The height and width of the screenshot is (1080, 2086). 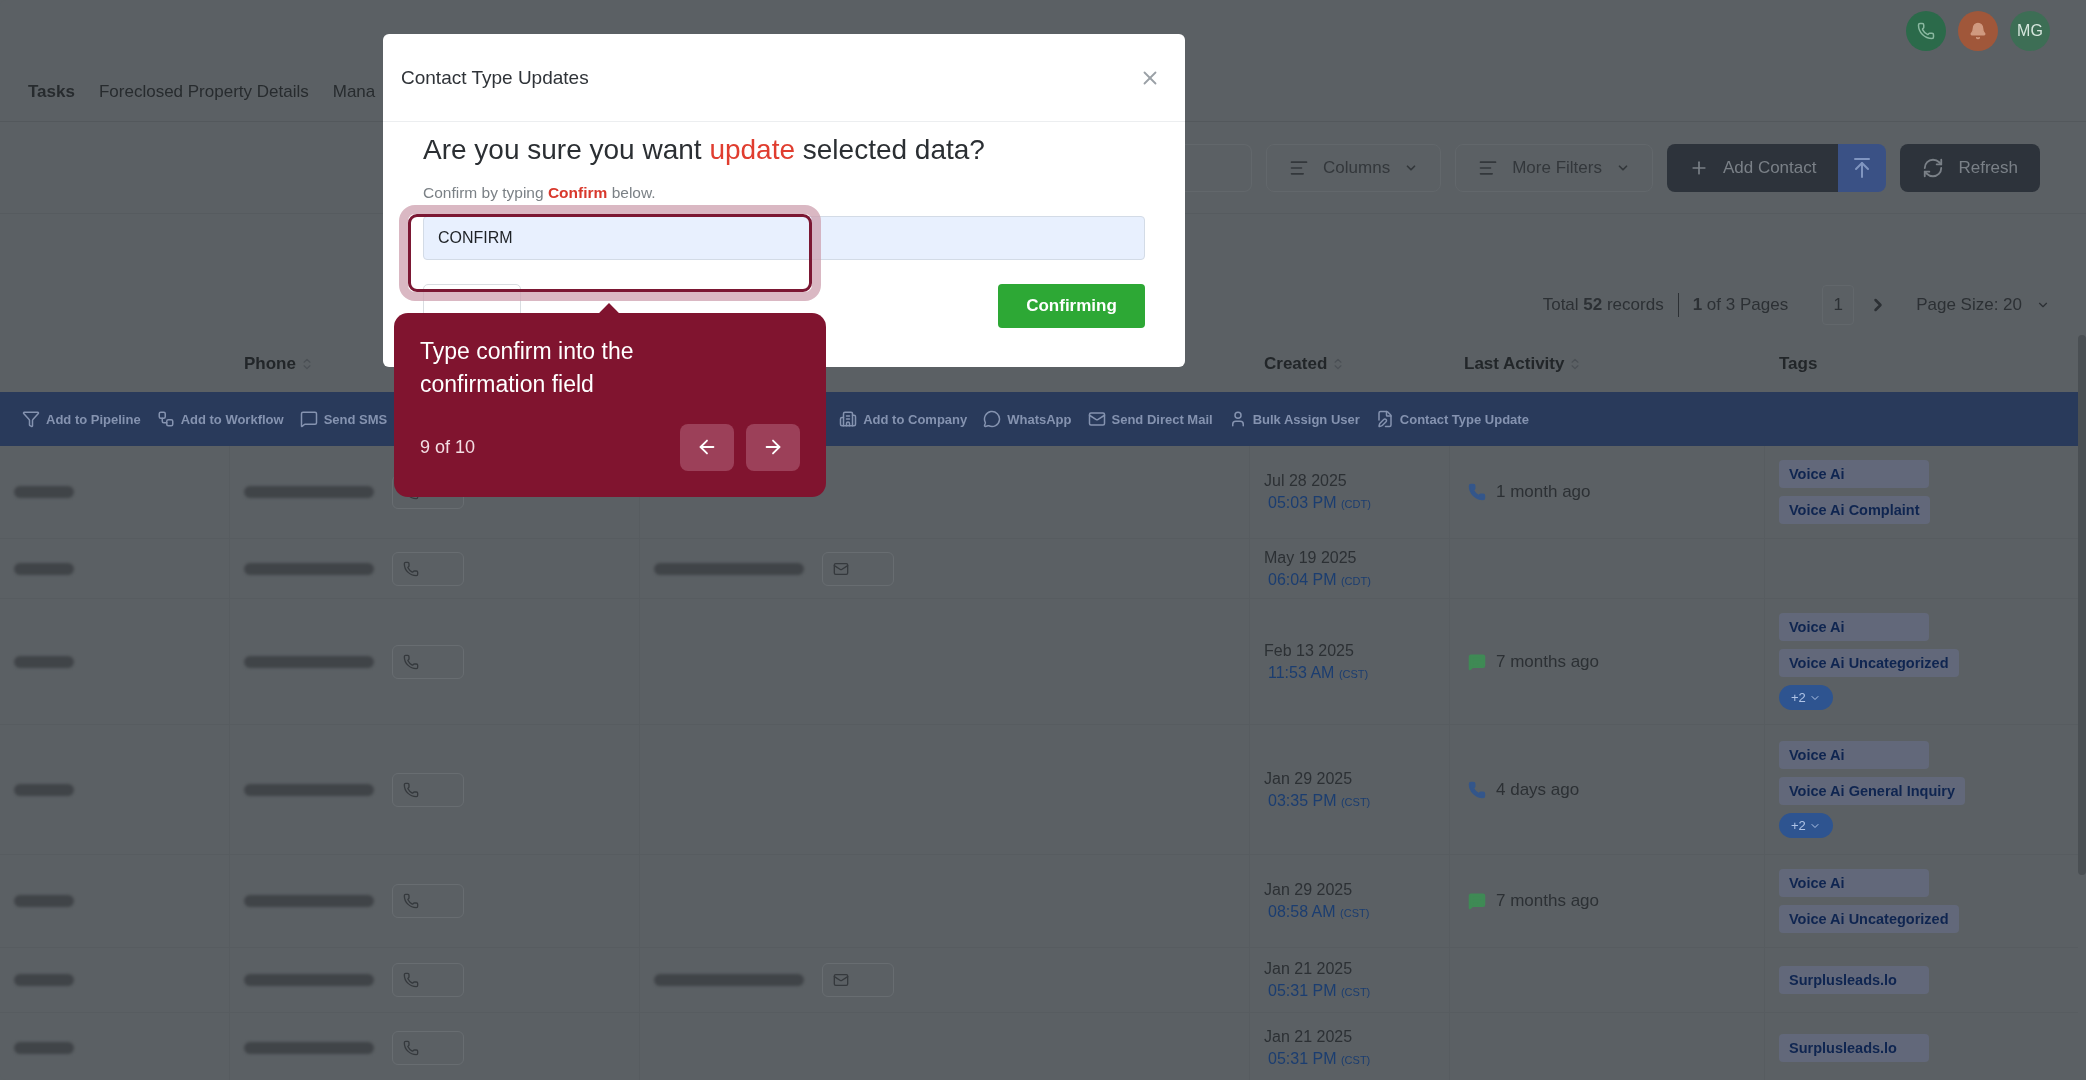 What do you see at coordinates (1384, 419) in the screenshot?
I see `edit-document-icon` at bounding box center [1384, 419].